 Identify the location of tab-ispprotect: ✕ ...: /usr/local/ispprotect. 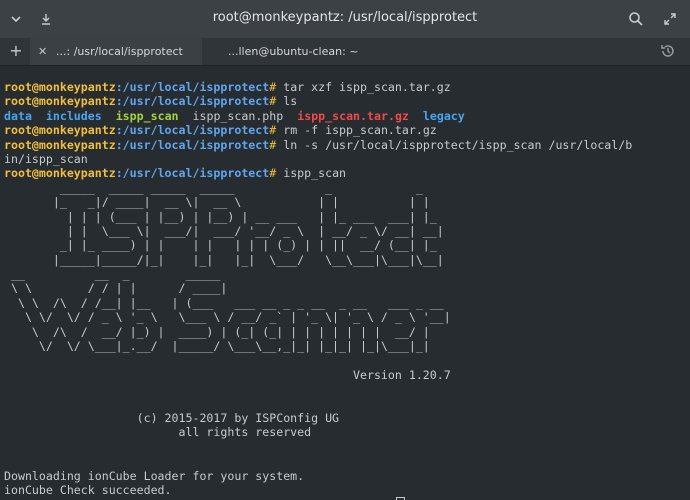
(116, 51).